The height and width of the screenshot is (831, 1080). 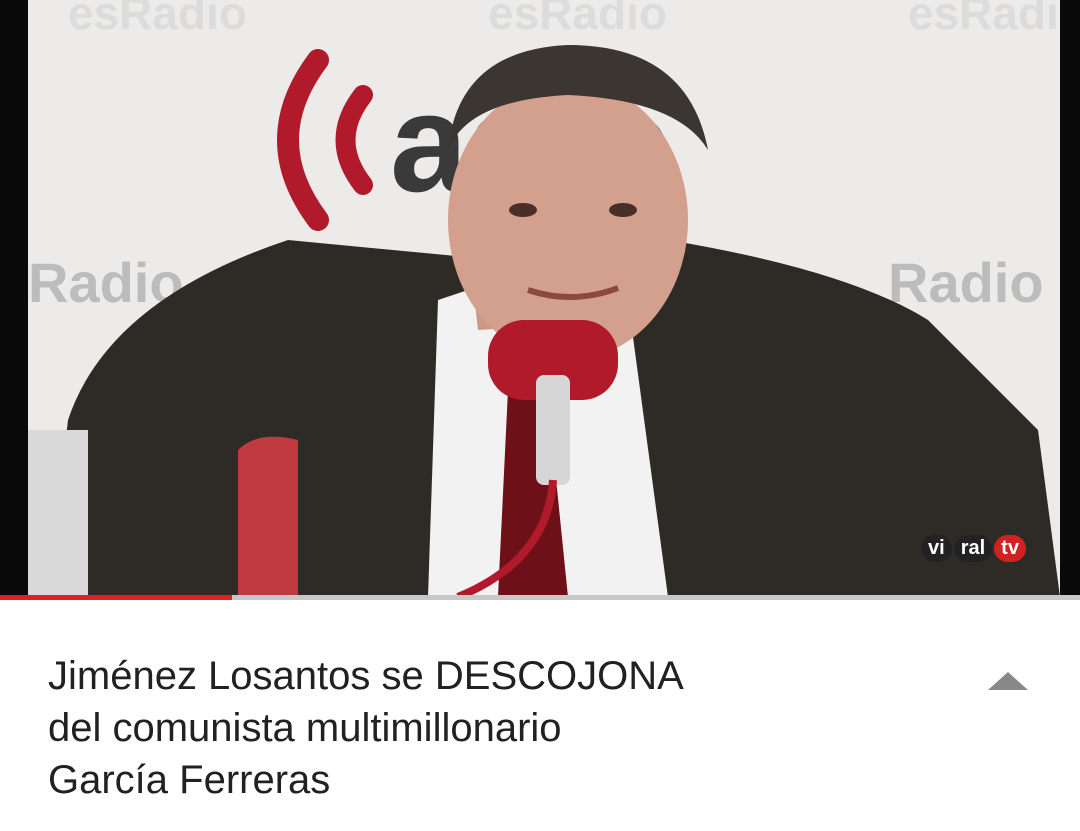 What do you see at coordinates (1010, 548) in the screenshot?
I see `channel-bug-part: tv` at bounding box center [1010, 548].